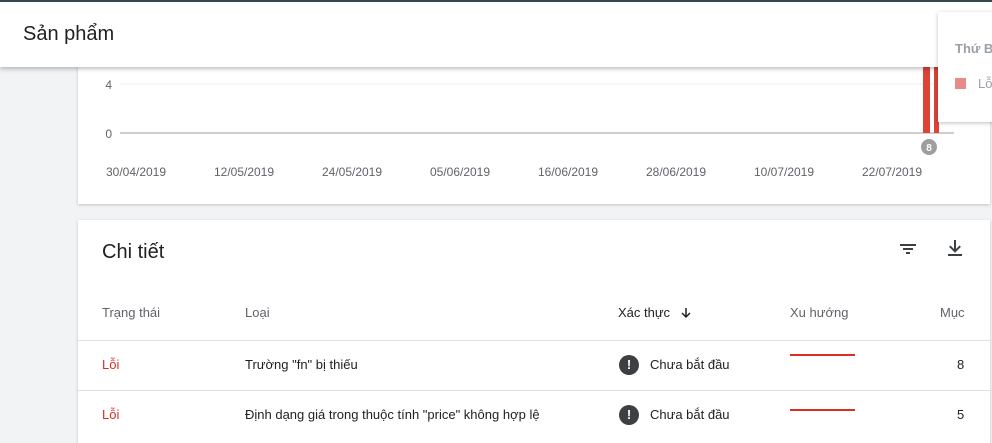 This screenshot has height=443, width=992. Describe the element at coordinates (686, 314) in the screenshot. I see `arrow-down-icon` at that location.